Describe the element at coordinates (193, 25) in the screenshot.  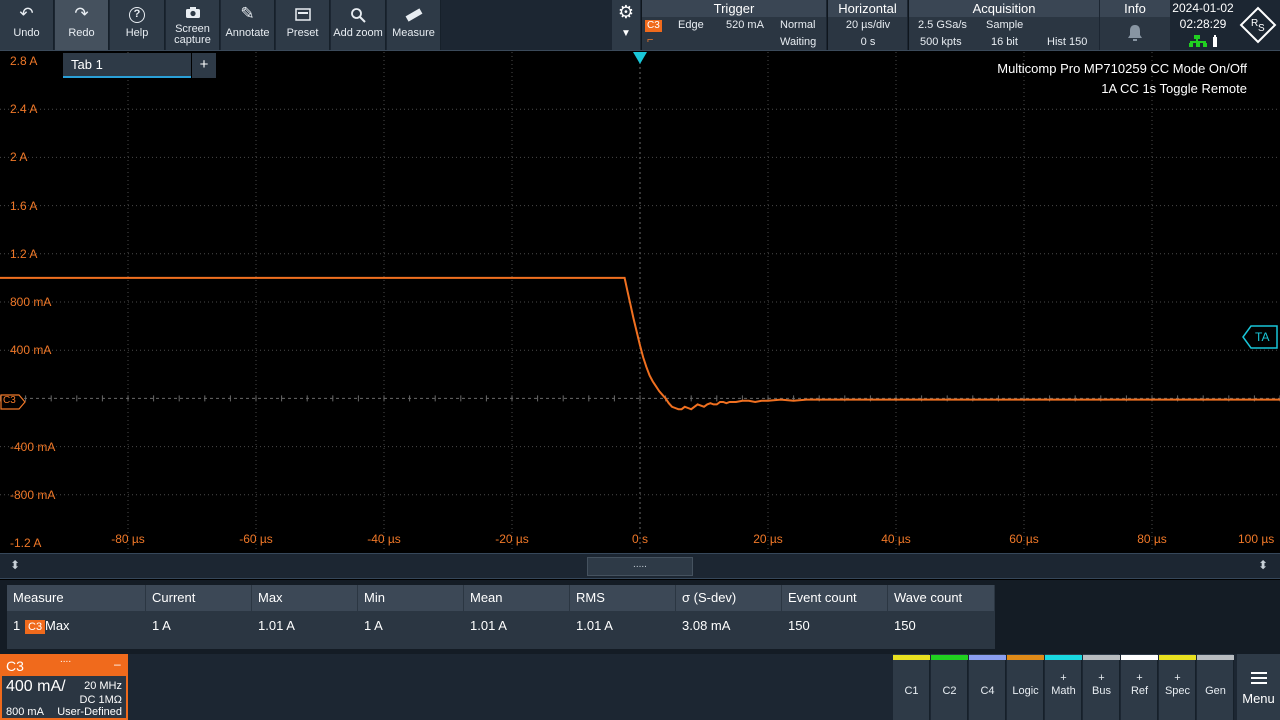
I see `screen-capture-button: Screen capture` at that location.